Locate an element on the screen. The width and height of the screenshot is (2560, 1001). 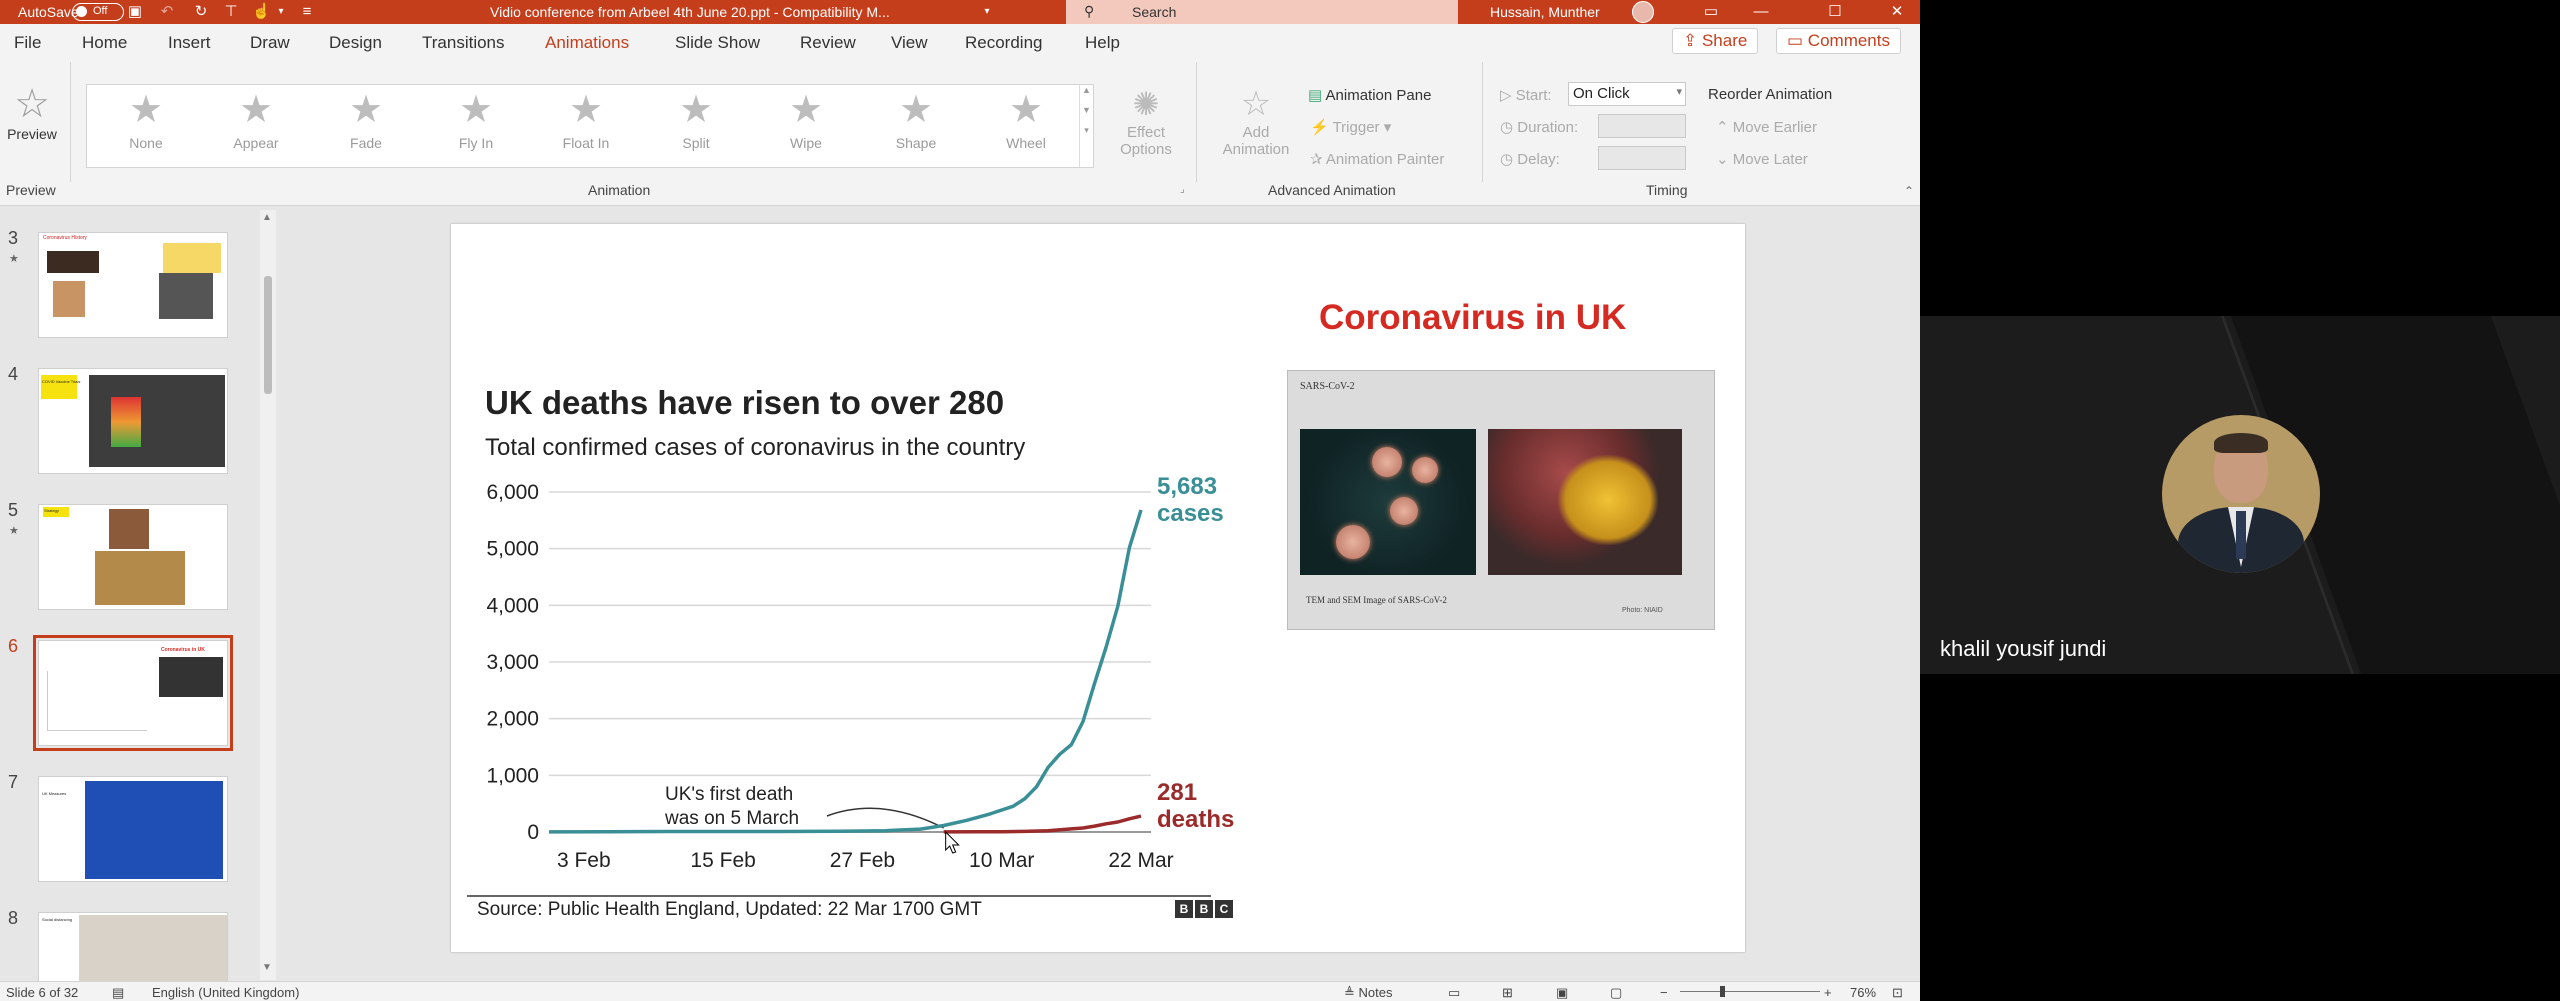
tab-insert: Insert is located at coordinates (189, 43).